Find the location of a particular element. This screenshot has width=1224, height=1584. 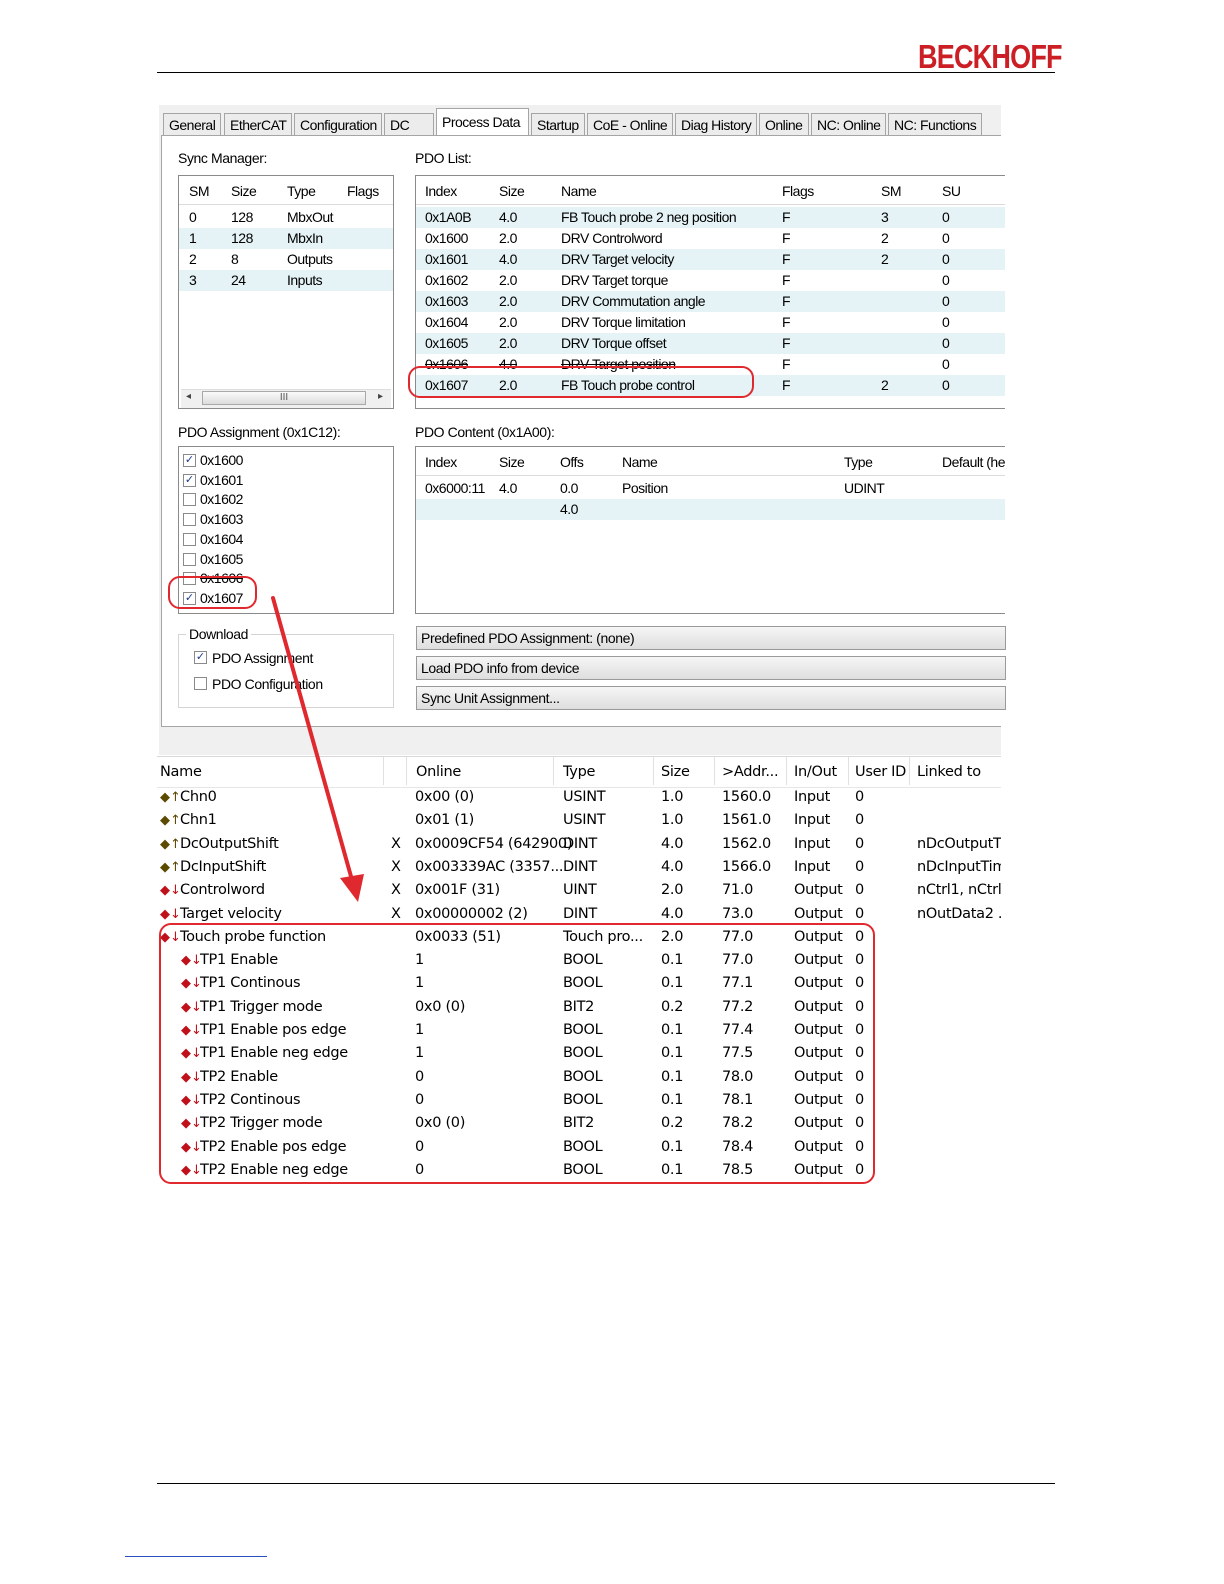

annotation-arrow is located at coordinates (317, 749).